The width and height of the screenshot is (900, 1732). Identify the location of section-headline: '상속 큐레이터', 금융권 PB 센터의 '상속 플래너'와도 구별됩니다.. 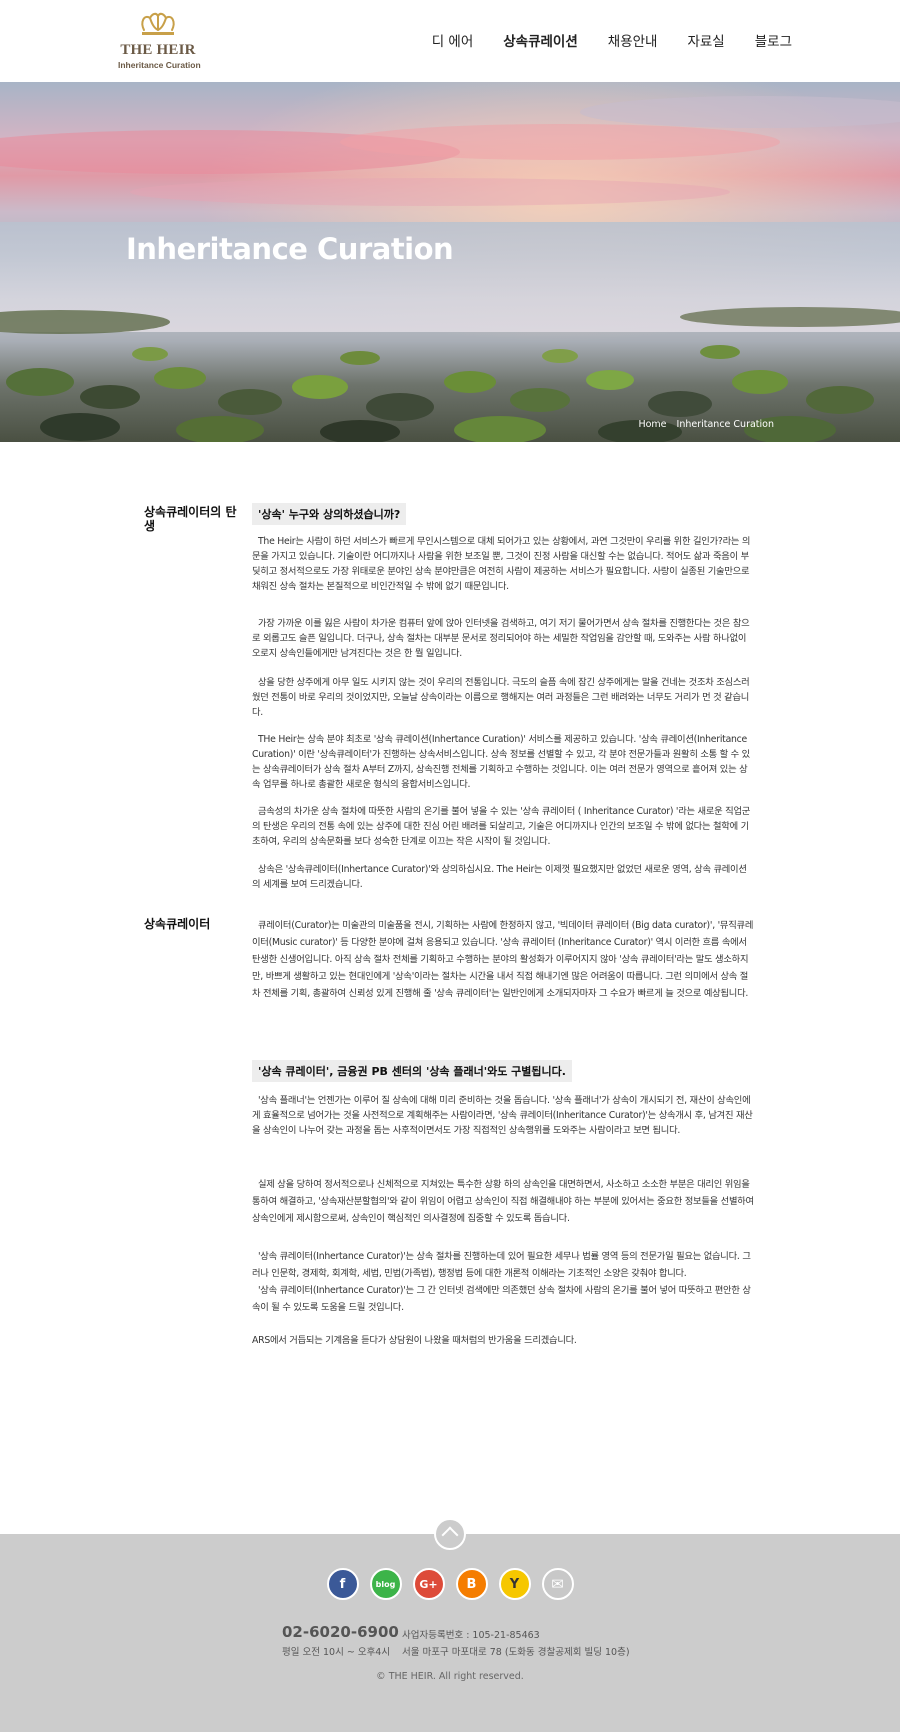
(412, 1071).